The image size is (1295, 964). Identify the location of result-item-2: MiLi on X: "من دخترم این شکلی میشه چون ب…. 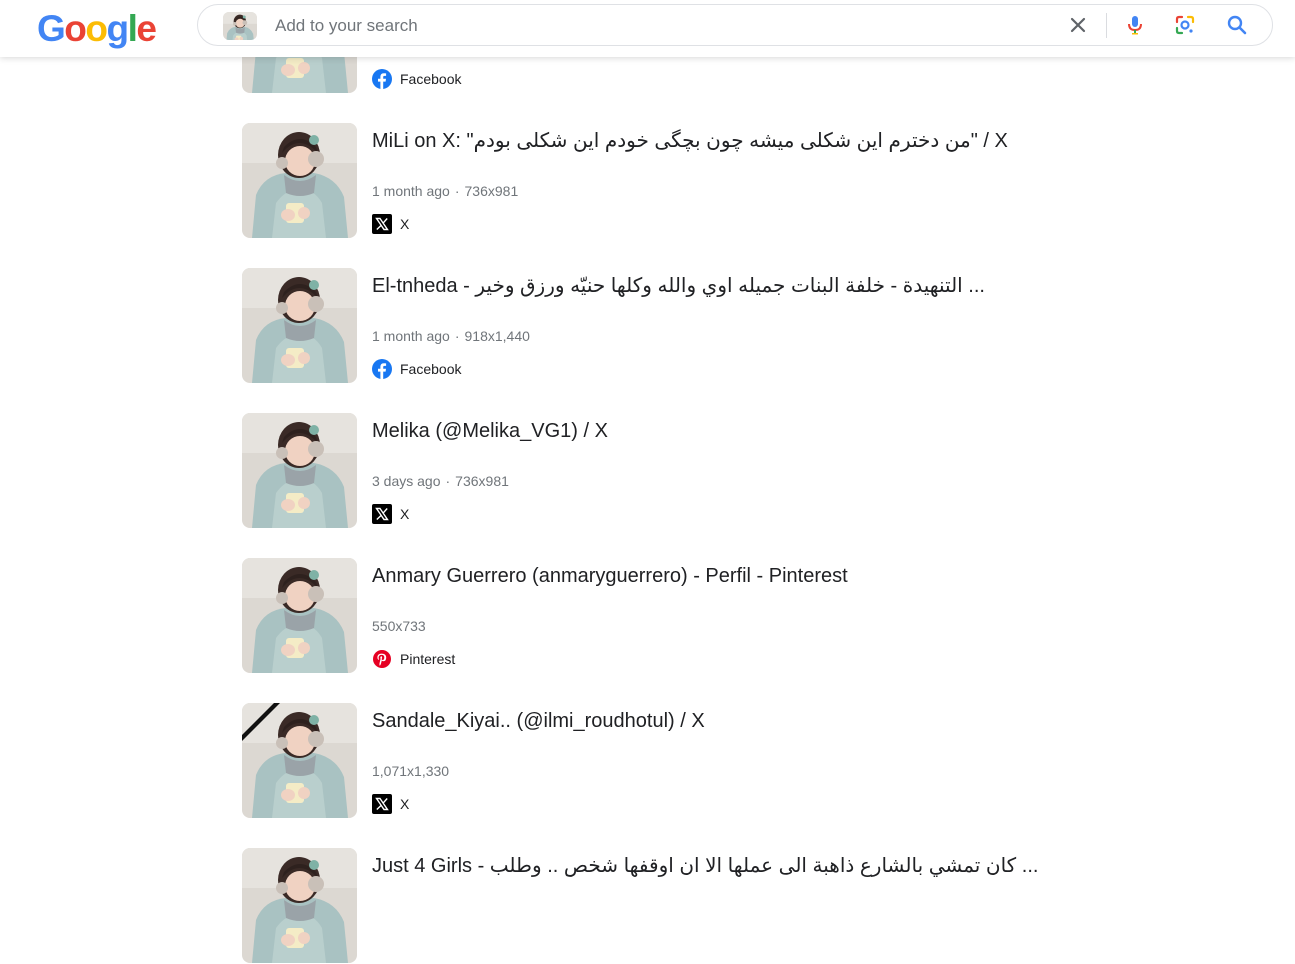
(625, 181).